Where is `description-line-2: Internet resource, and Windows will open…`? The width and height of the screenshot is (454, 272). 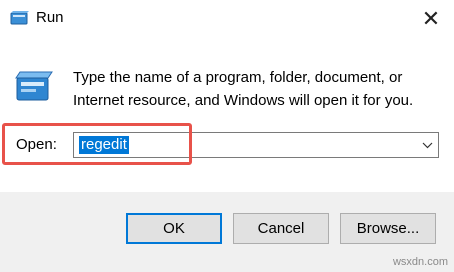 description-line-2: Internet resource, and Windows will open… is located at coordinates (243, 100).